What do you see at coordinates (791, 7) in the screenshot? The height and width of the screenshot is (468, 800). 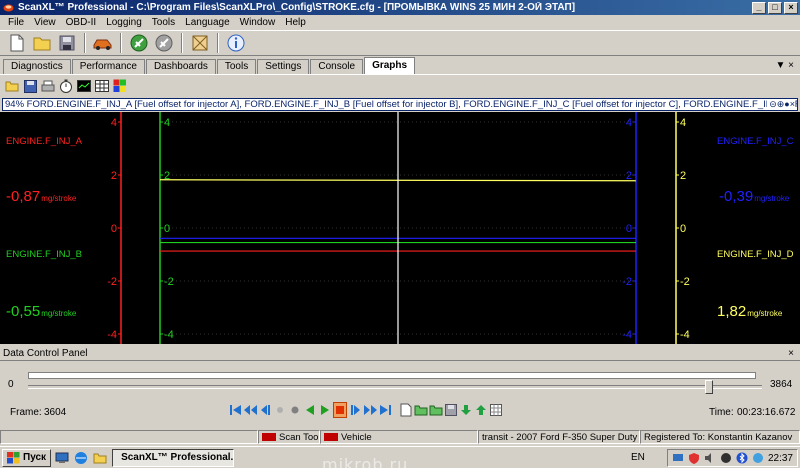 I see `close-button: ×` at bounding box center [791, 7].